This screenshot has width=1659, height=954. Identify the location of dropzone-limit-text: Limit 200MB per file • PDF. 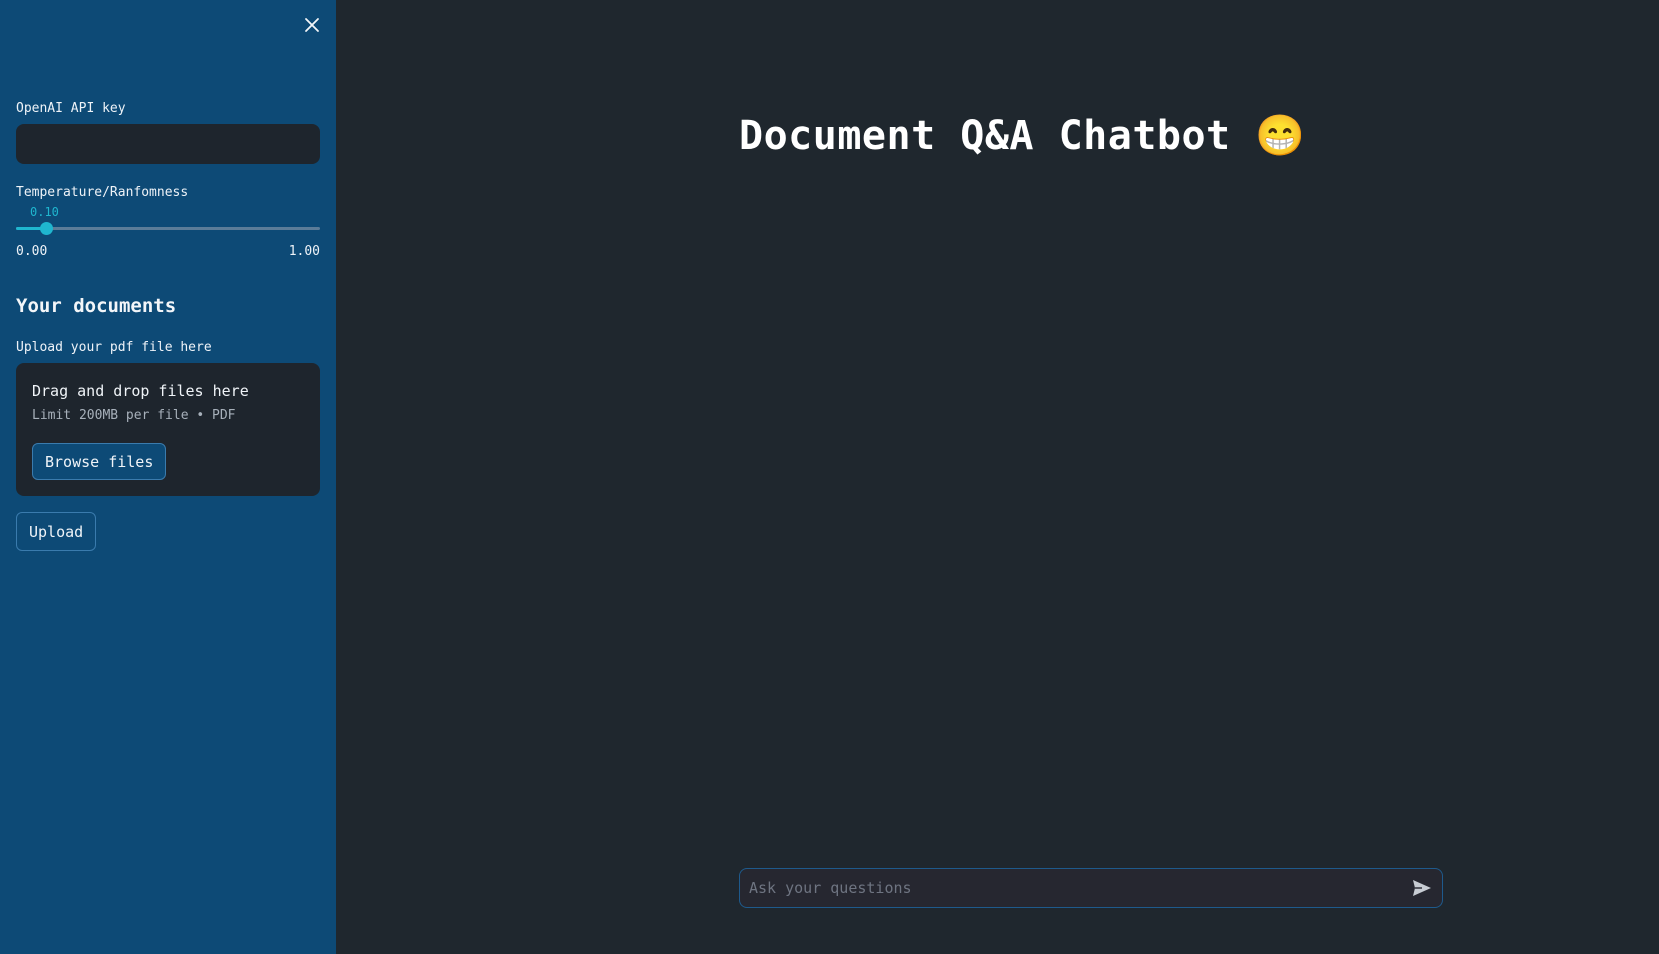
(134, 415).